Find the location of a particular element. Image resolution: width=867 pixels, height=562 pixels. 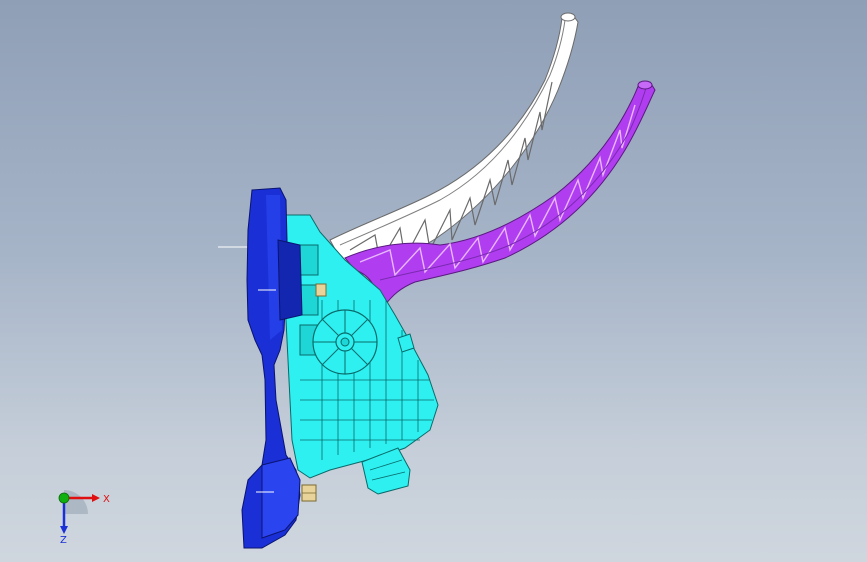

orientation-triad: X Z Y is located at coordinates (81, 512).